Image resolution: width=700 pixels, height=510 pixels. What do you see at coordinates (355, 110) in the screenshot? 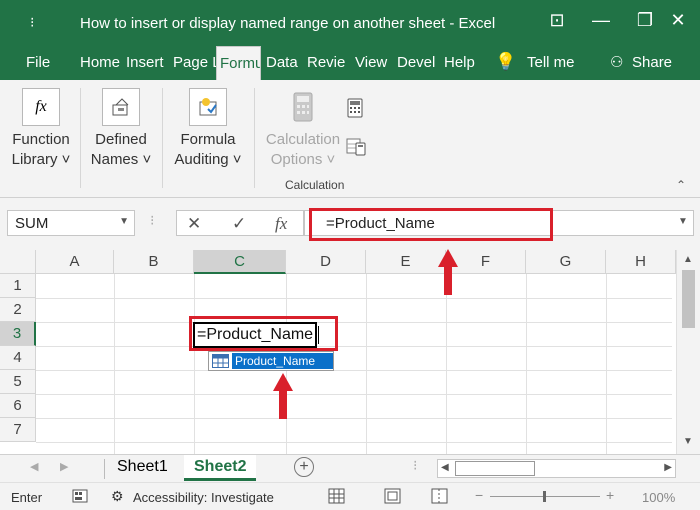
I see `calculate-now-icon` at bounding box center [355, 110].